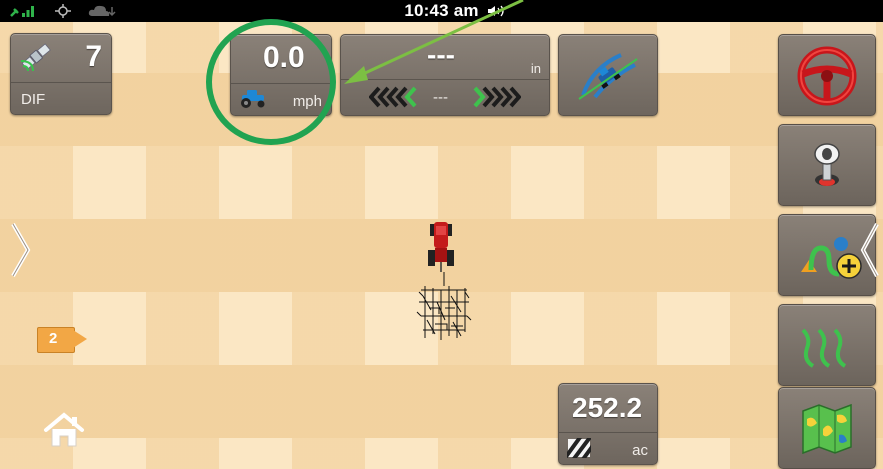 The width and height of the screenshot is (883, 469). What do you see at coordinates (608, 424) in the screenshot?
I see `area-covered-tile: 252.2 ac` at bounding box center [608, 424].